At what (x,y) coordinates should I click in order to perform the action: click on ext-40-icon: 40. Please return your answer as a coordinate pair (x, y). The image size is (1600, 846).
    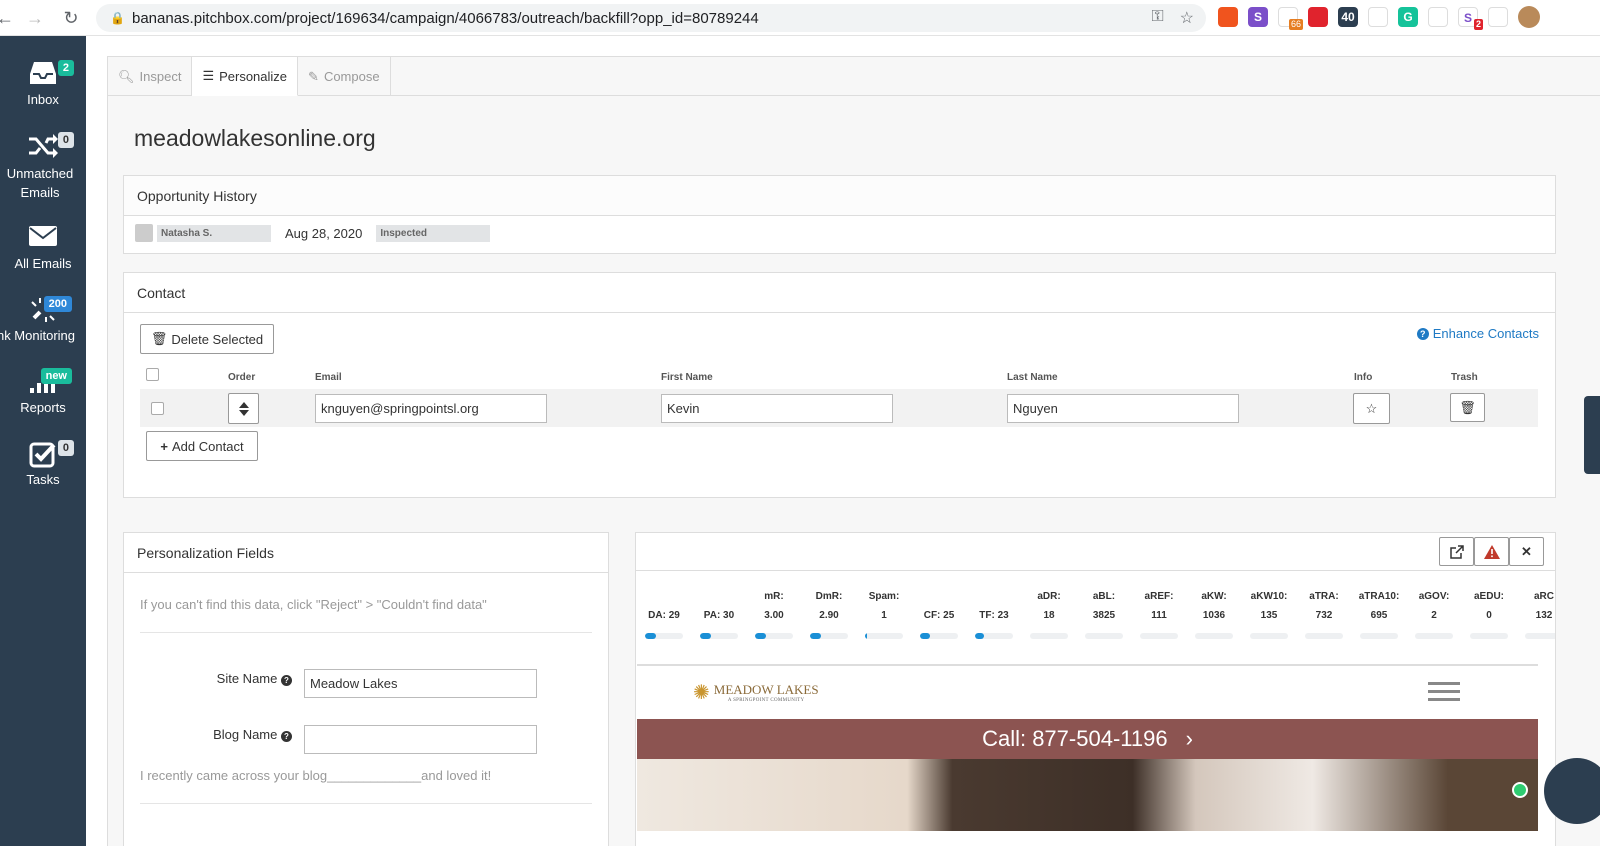
    Looking at the image, I should click on (1348, 17).